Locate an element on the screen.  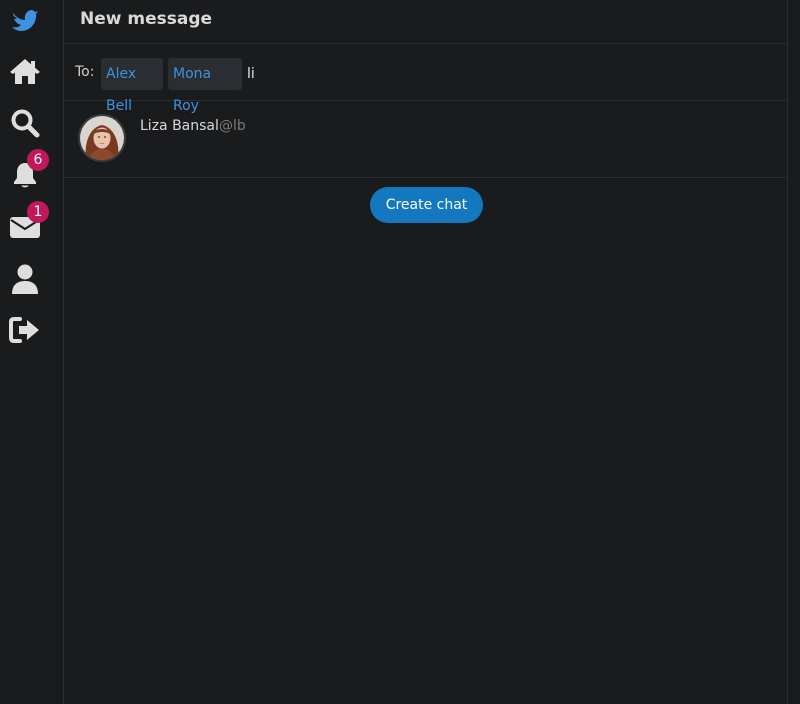
recipient-chip-mona-roy: Mona Roy is located at coordinates (205, 86).